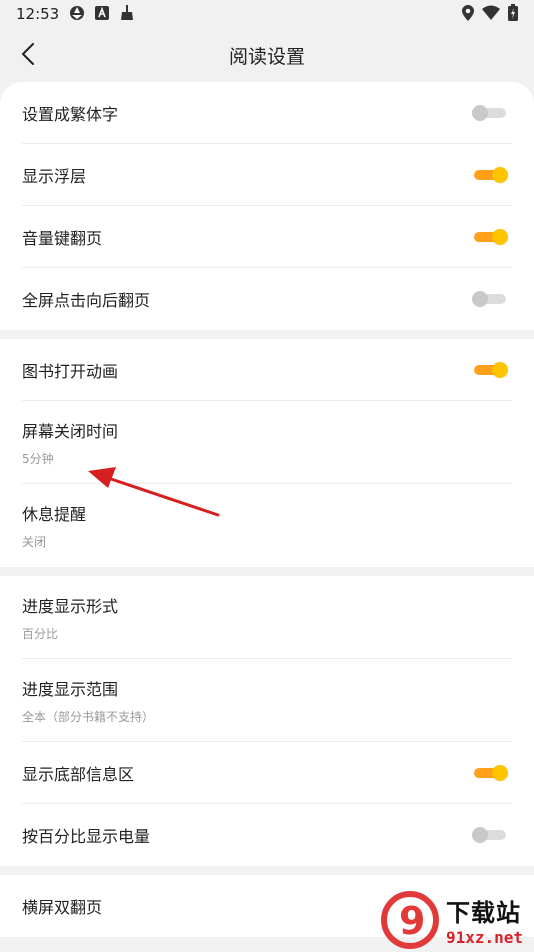 This screenshot has height=952, width=534. Describe the element at coordinates (490, 773) in the screenshot. I see `show-bottom-info-toggle` at that location.